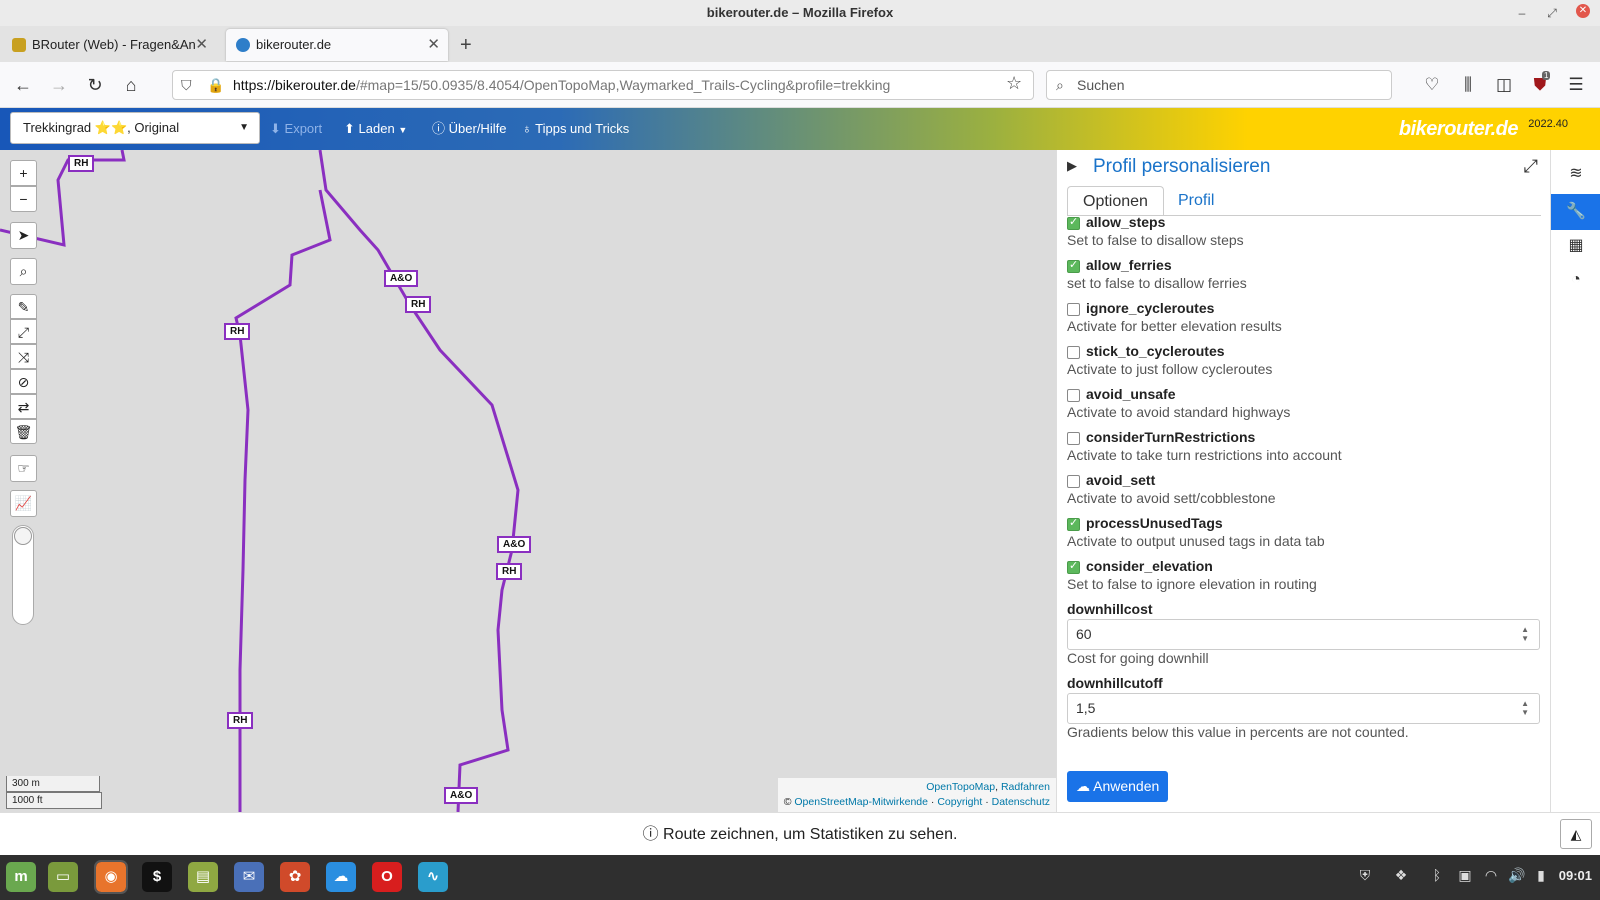 Image resolution: width=1600 pixels, height=900 pixels. Describe the element at coordinates (1459, 129) in the screenshot. I see `bikerouter-logo: bikerouter.de` at that location.